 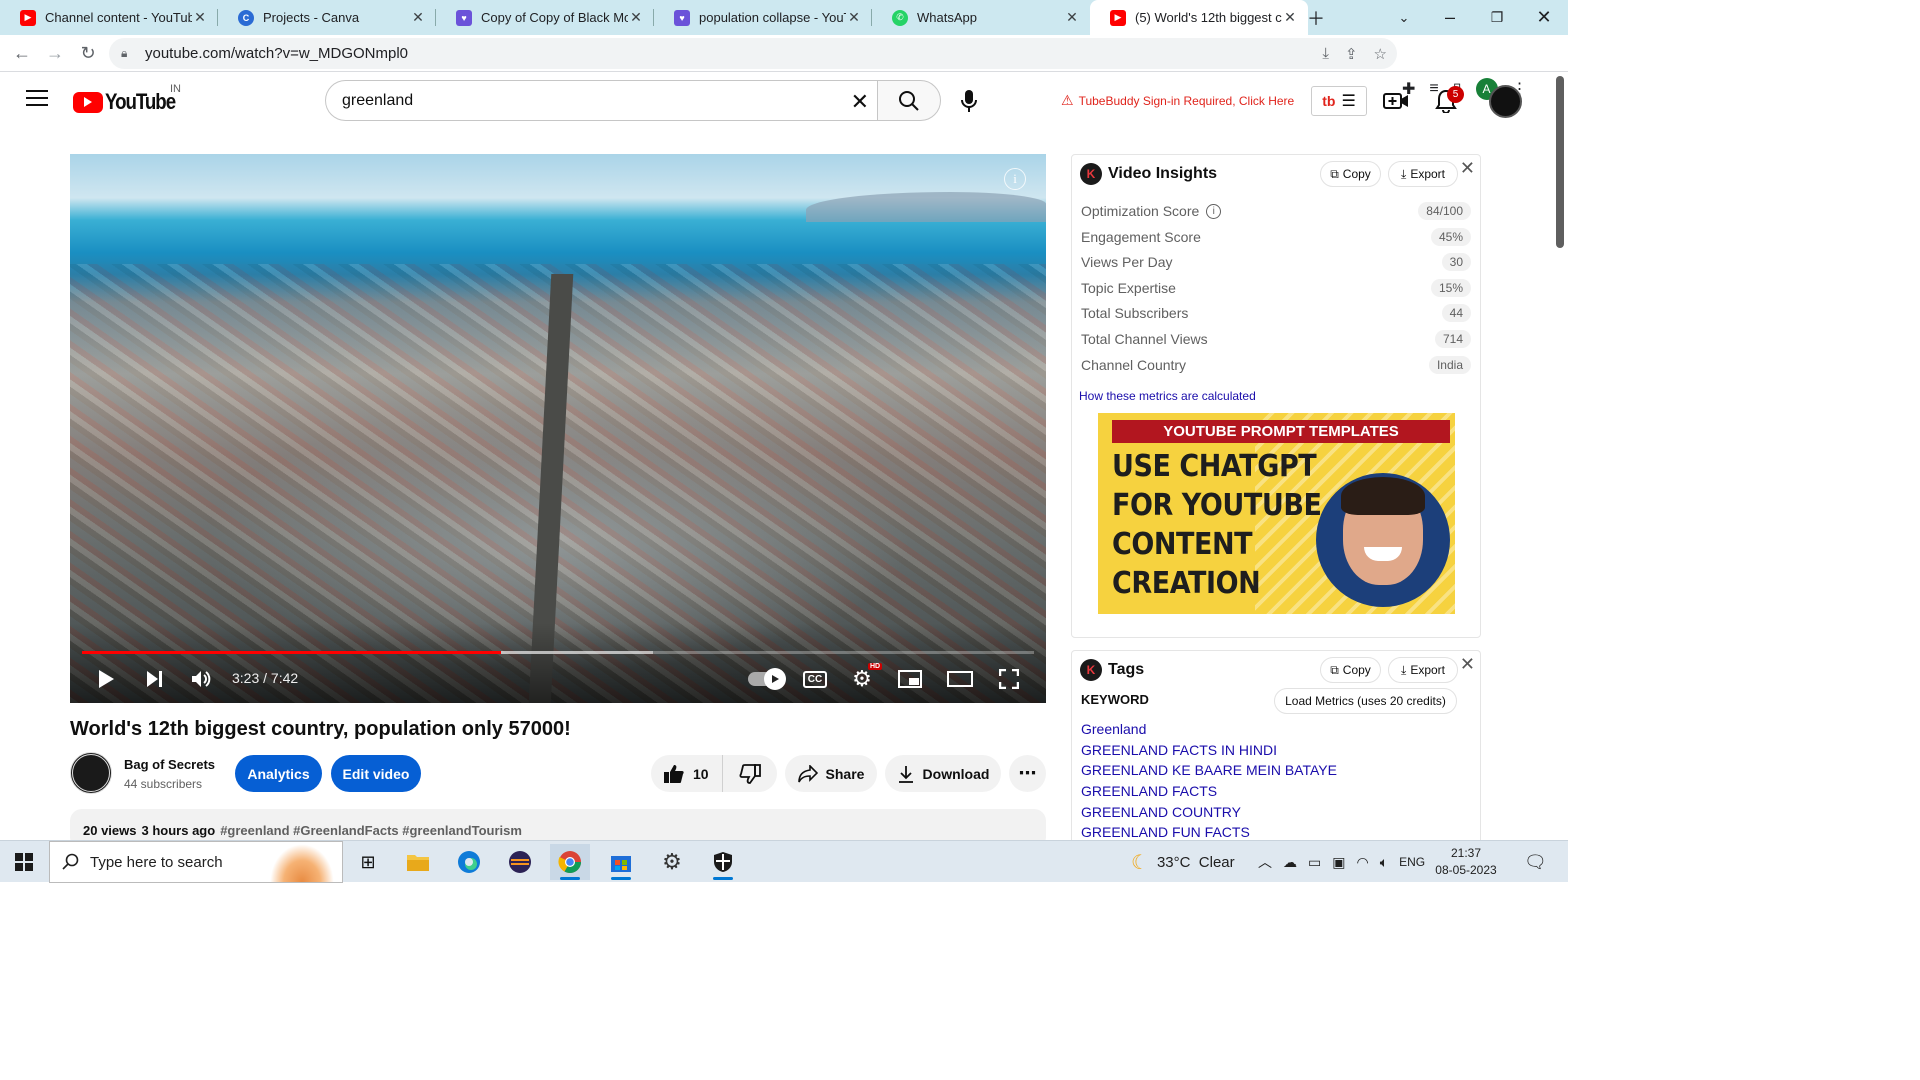 I want to click on keyword-item: GREENLAND COUNTRY, so click(x=1276, y=812).